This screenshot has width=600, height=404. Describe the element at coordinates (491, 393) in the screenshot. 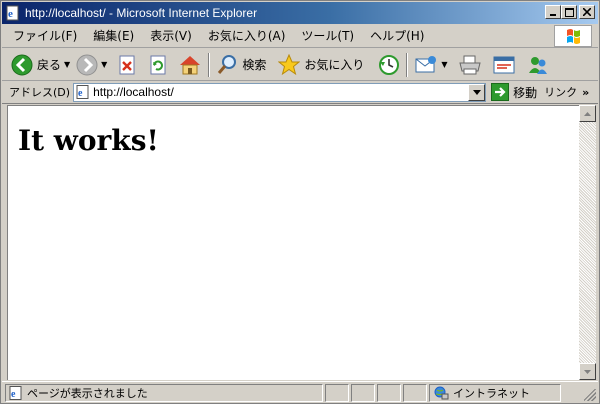

I see `zone-text: イントラネット` at that location.